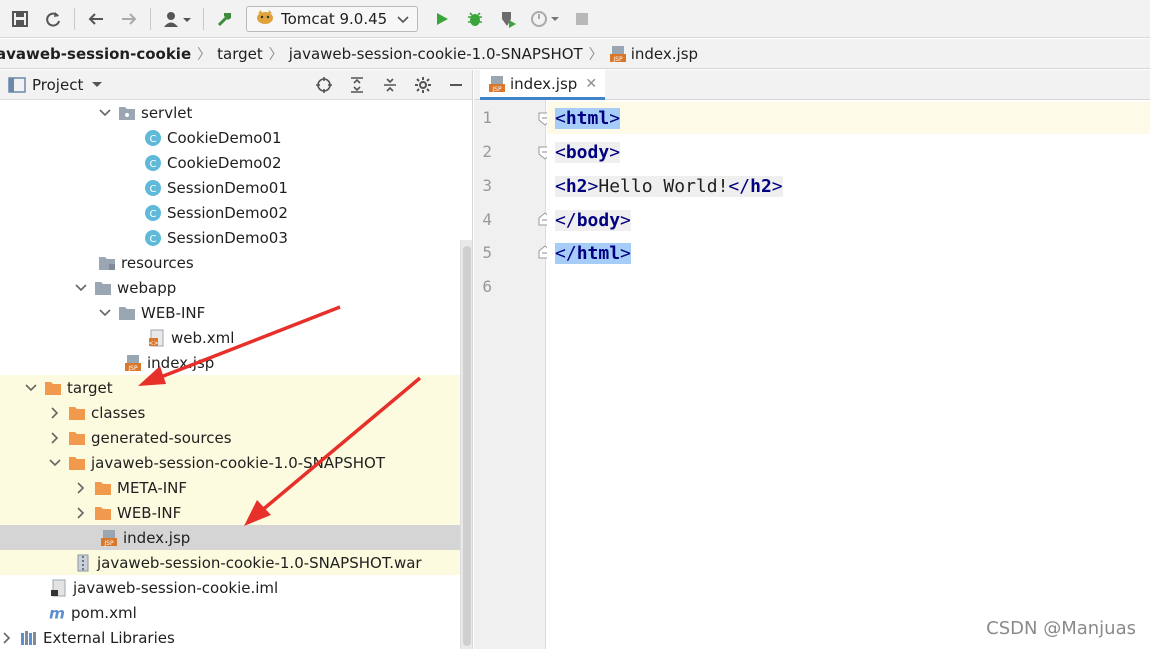 The width and height of the screenshot is (1150, 649). I want to click on tree-item-label: SessionDemo01, so click(227, 187).